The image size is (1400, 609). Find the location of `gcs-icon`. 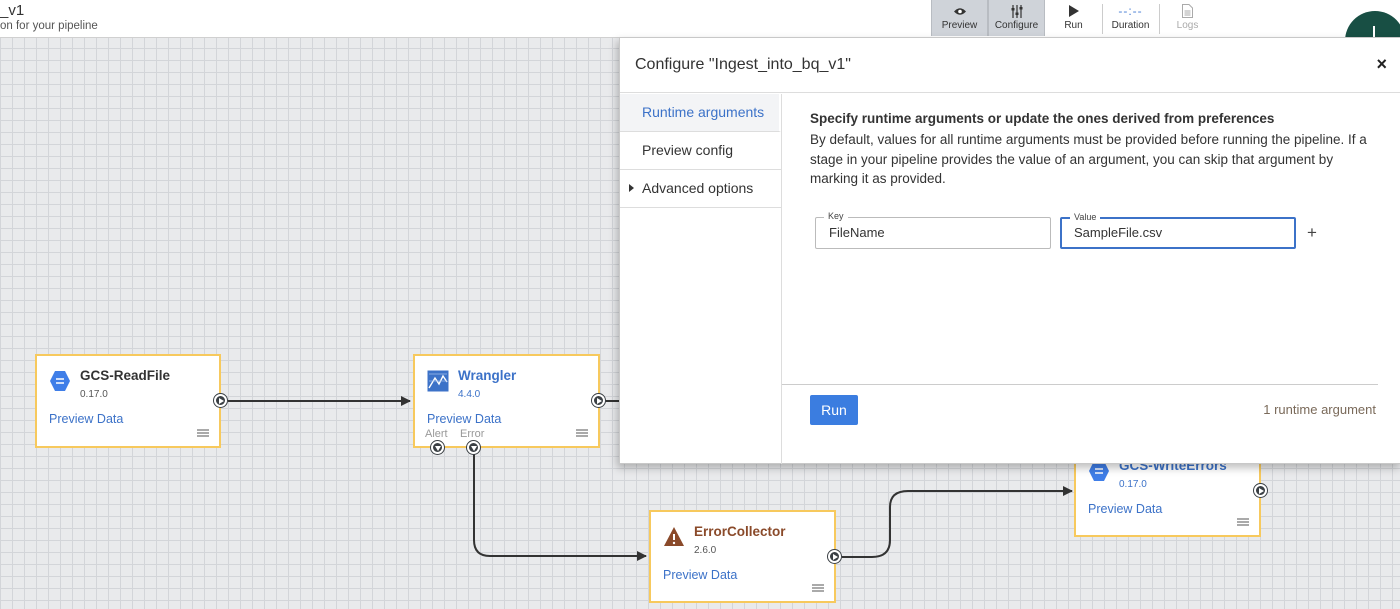

gcs-icon is located at coordinates (60, 381).